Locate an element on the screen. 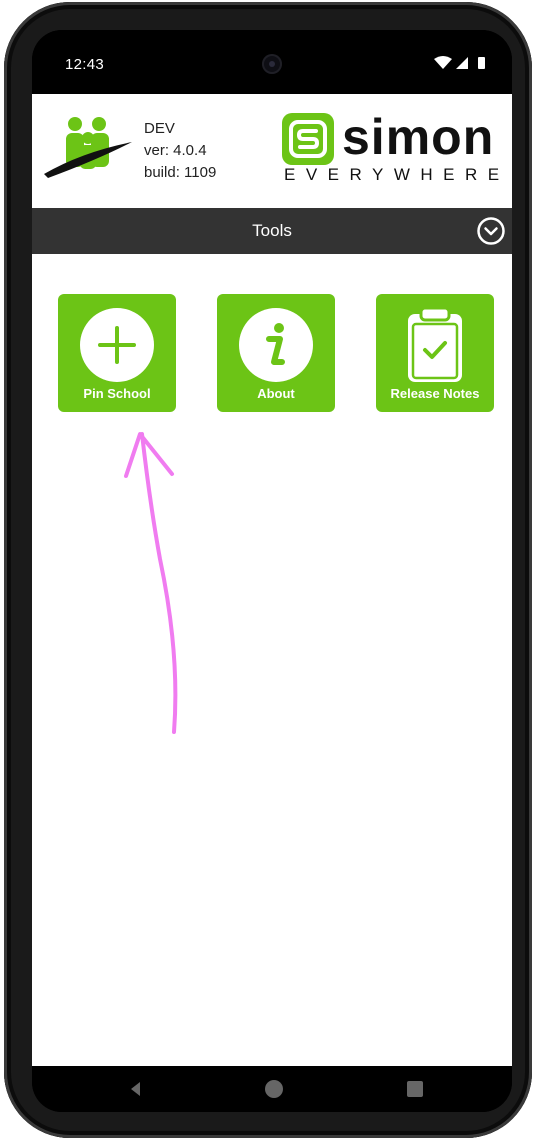  front-camera is located at coordinates (272, 64).